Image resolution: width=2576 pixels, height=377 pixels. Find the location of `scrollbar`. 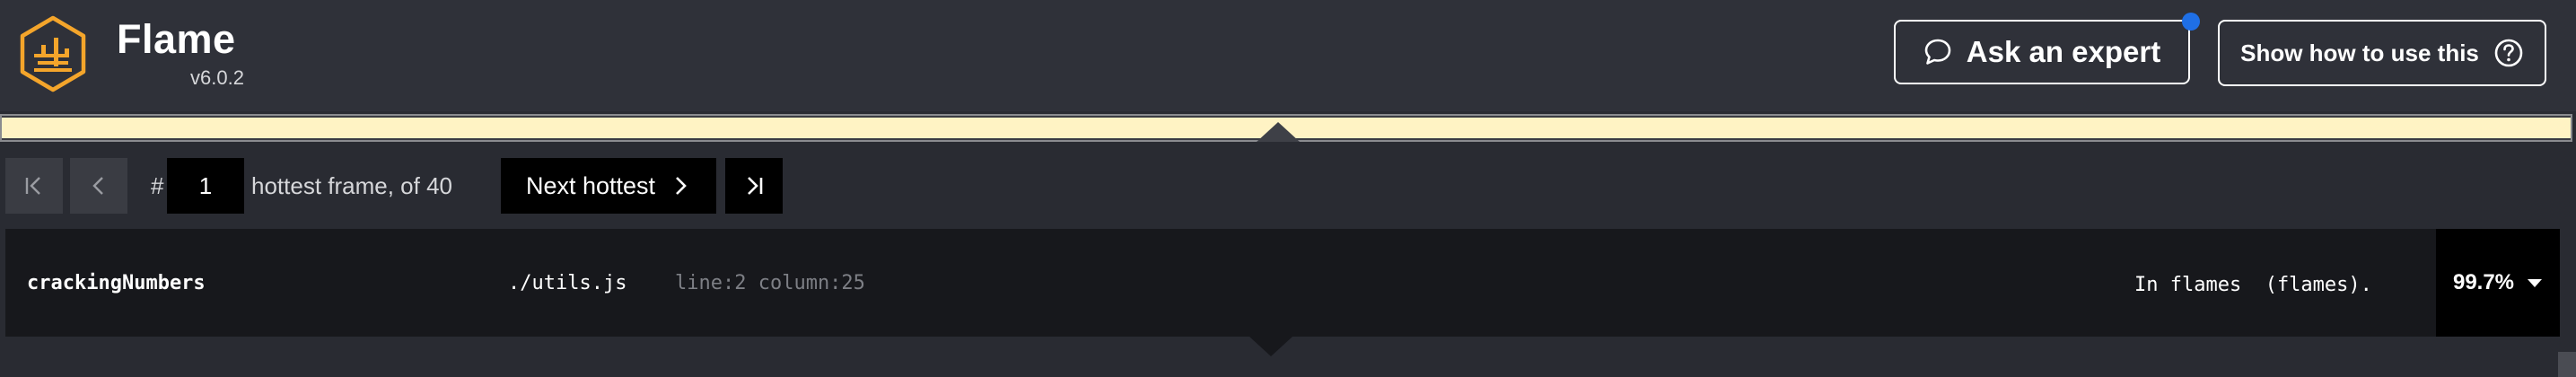

scrollbar is located at coordinates (2567, 364).